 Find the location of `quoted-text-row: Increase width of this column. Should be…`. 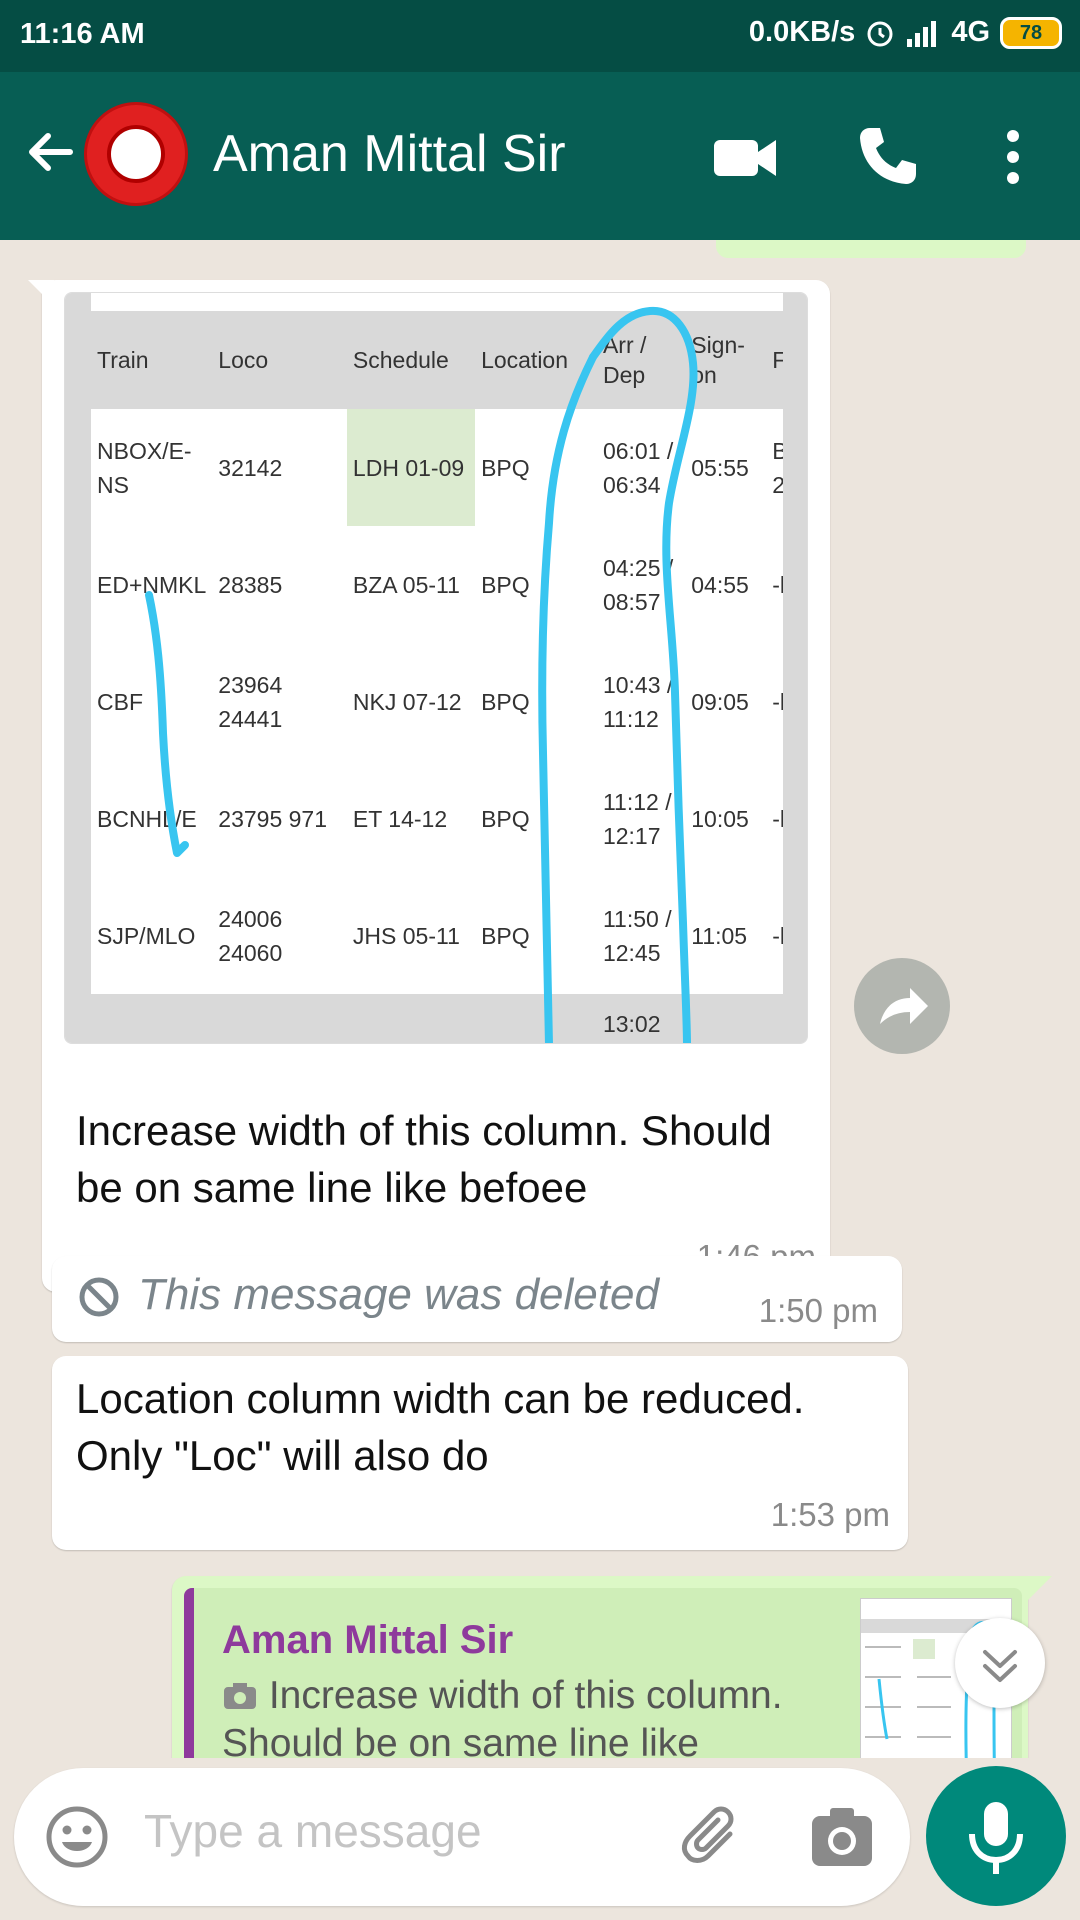

quoted-text-row: Increase width of this column. Should be… is located at coordinates (507, 1715).